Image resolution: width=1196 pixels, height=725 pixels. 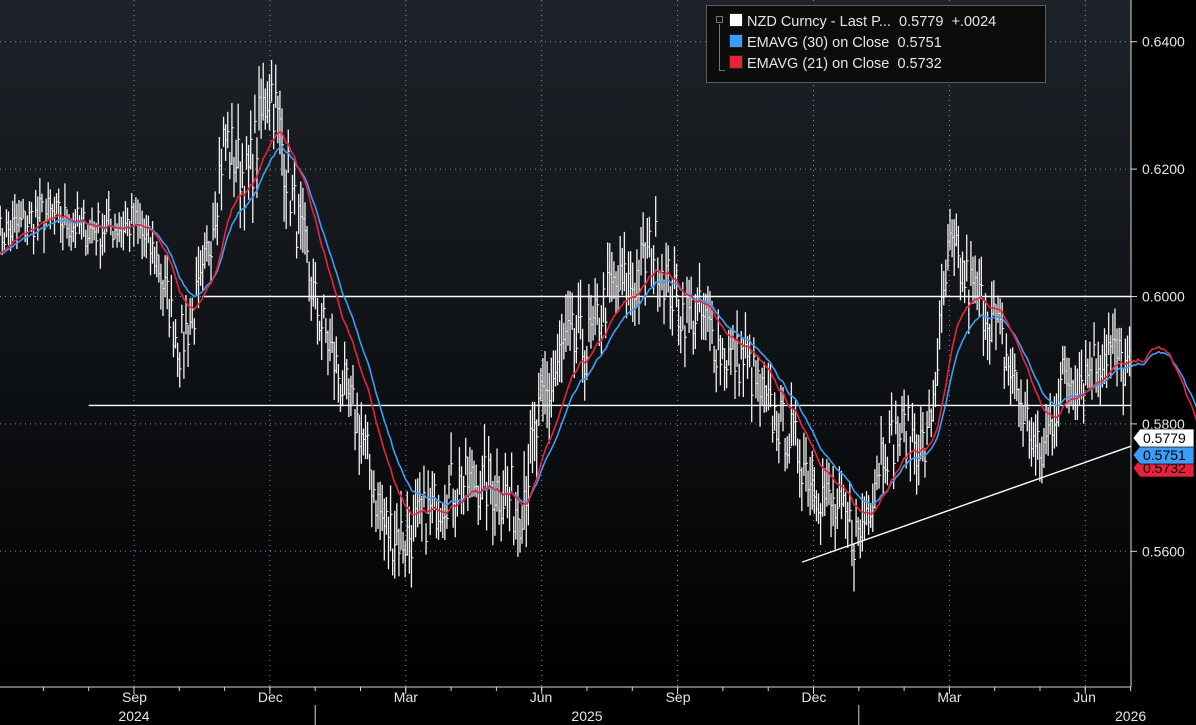 I want to click on legend-value-ema30: 0.5751, so click(x=919, y=43).